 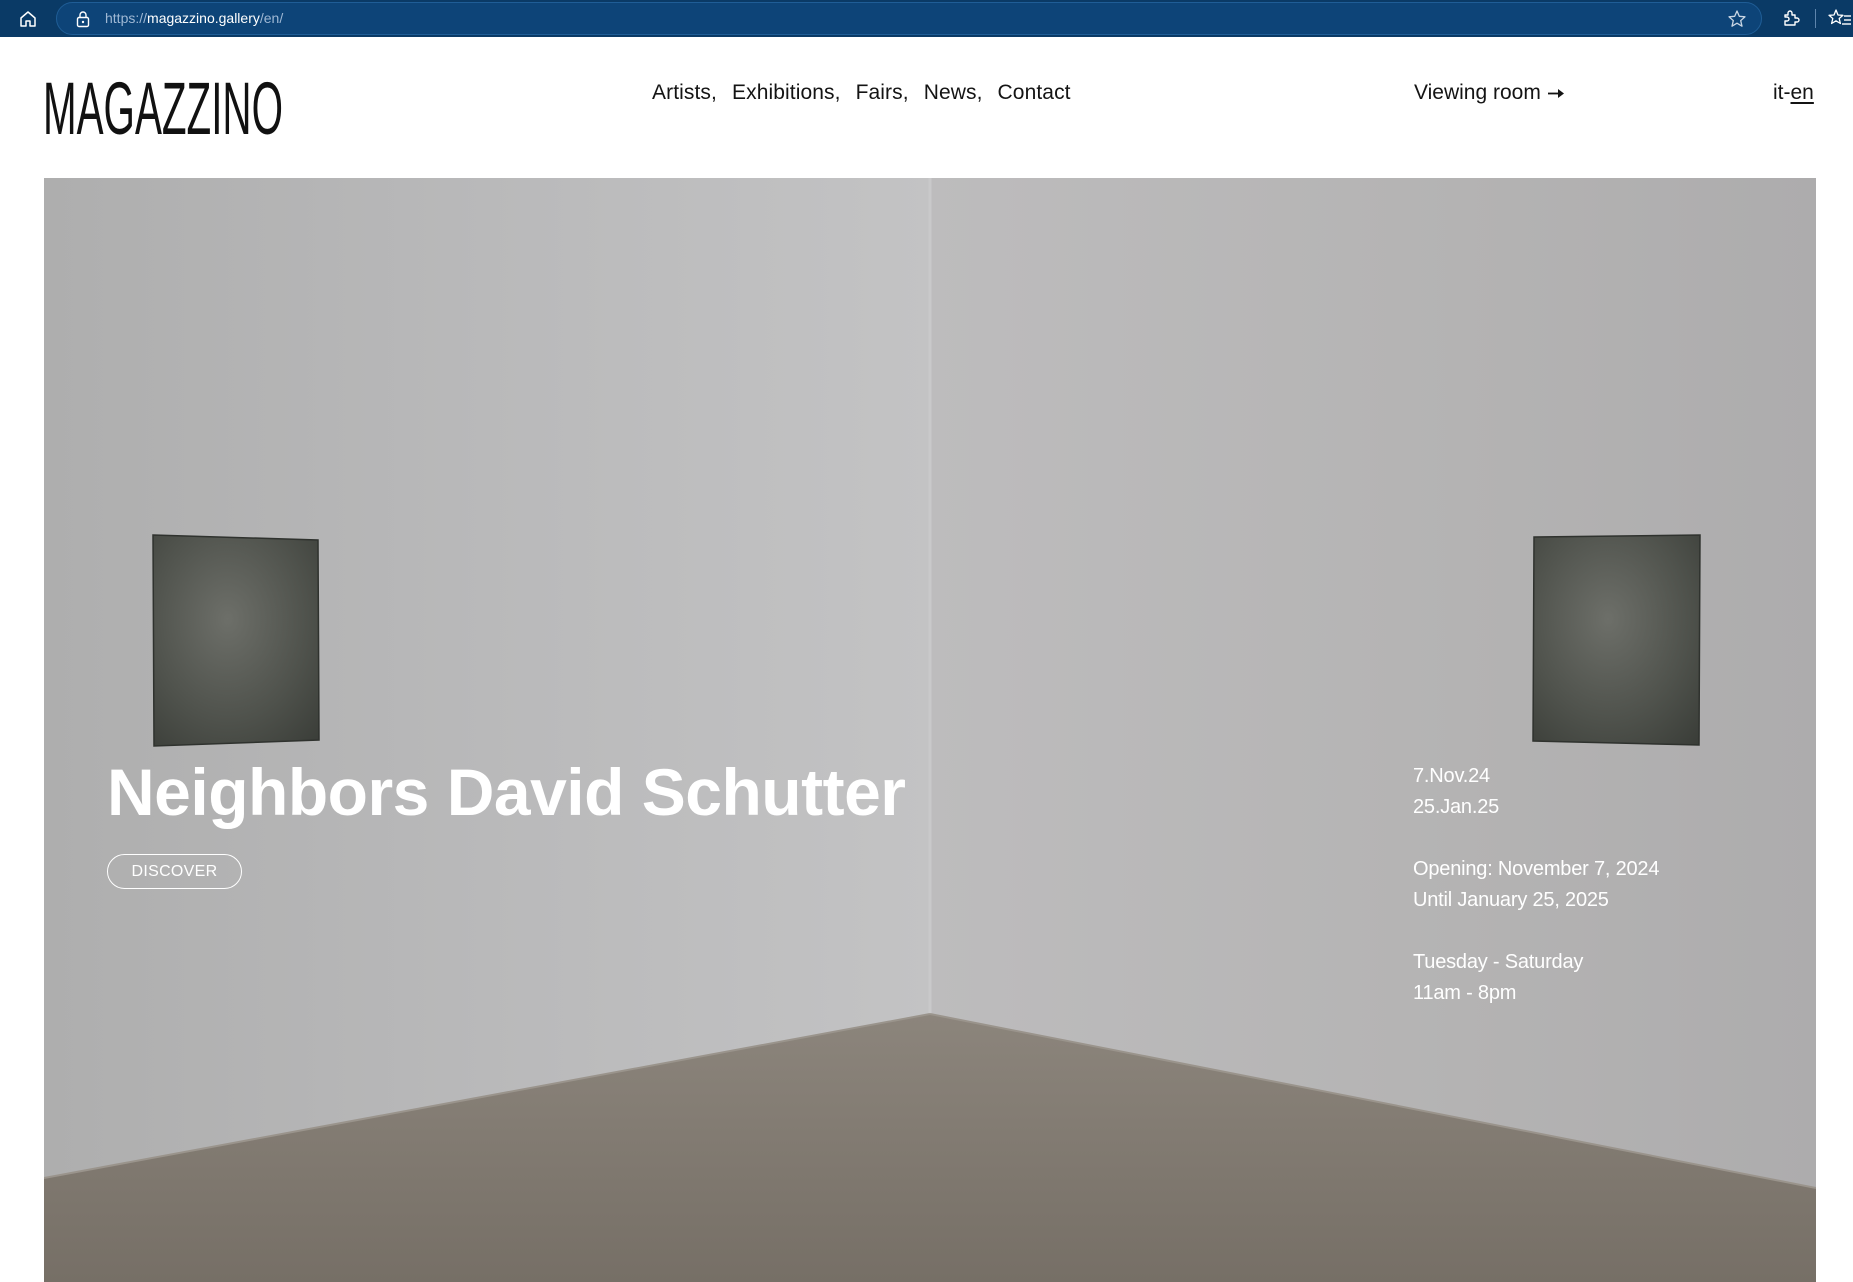 I want to click on lang-en: en, so click(x=1802, y=92).